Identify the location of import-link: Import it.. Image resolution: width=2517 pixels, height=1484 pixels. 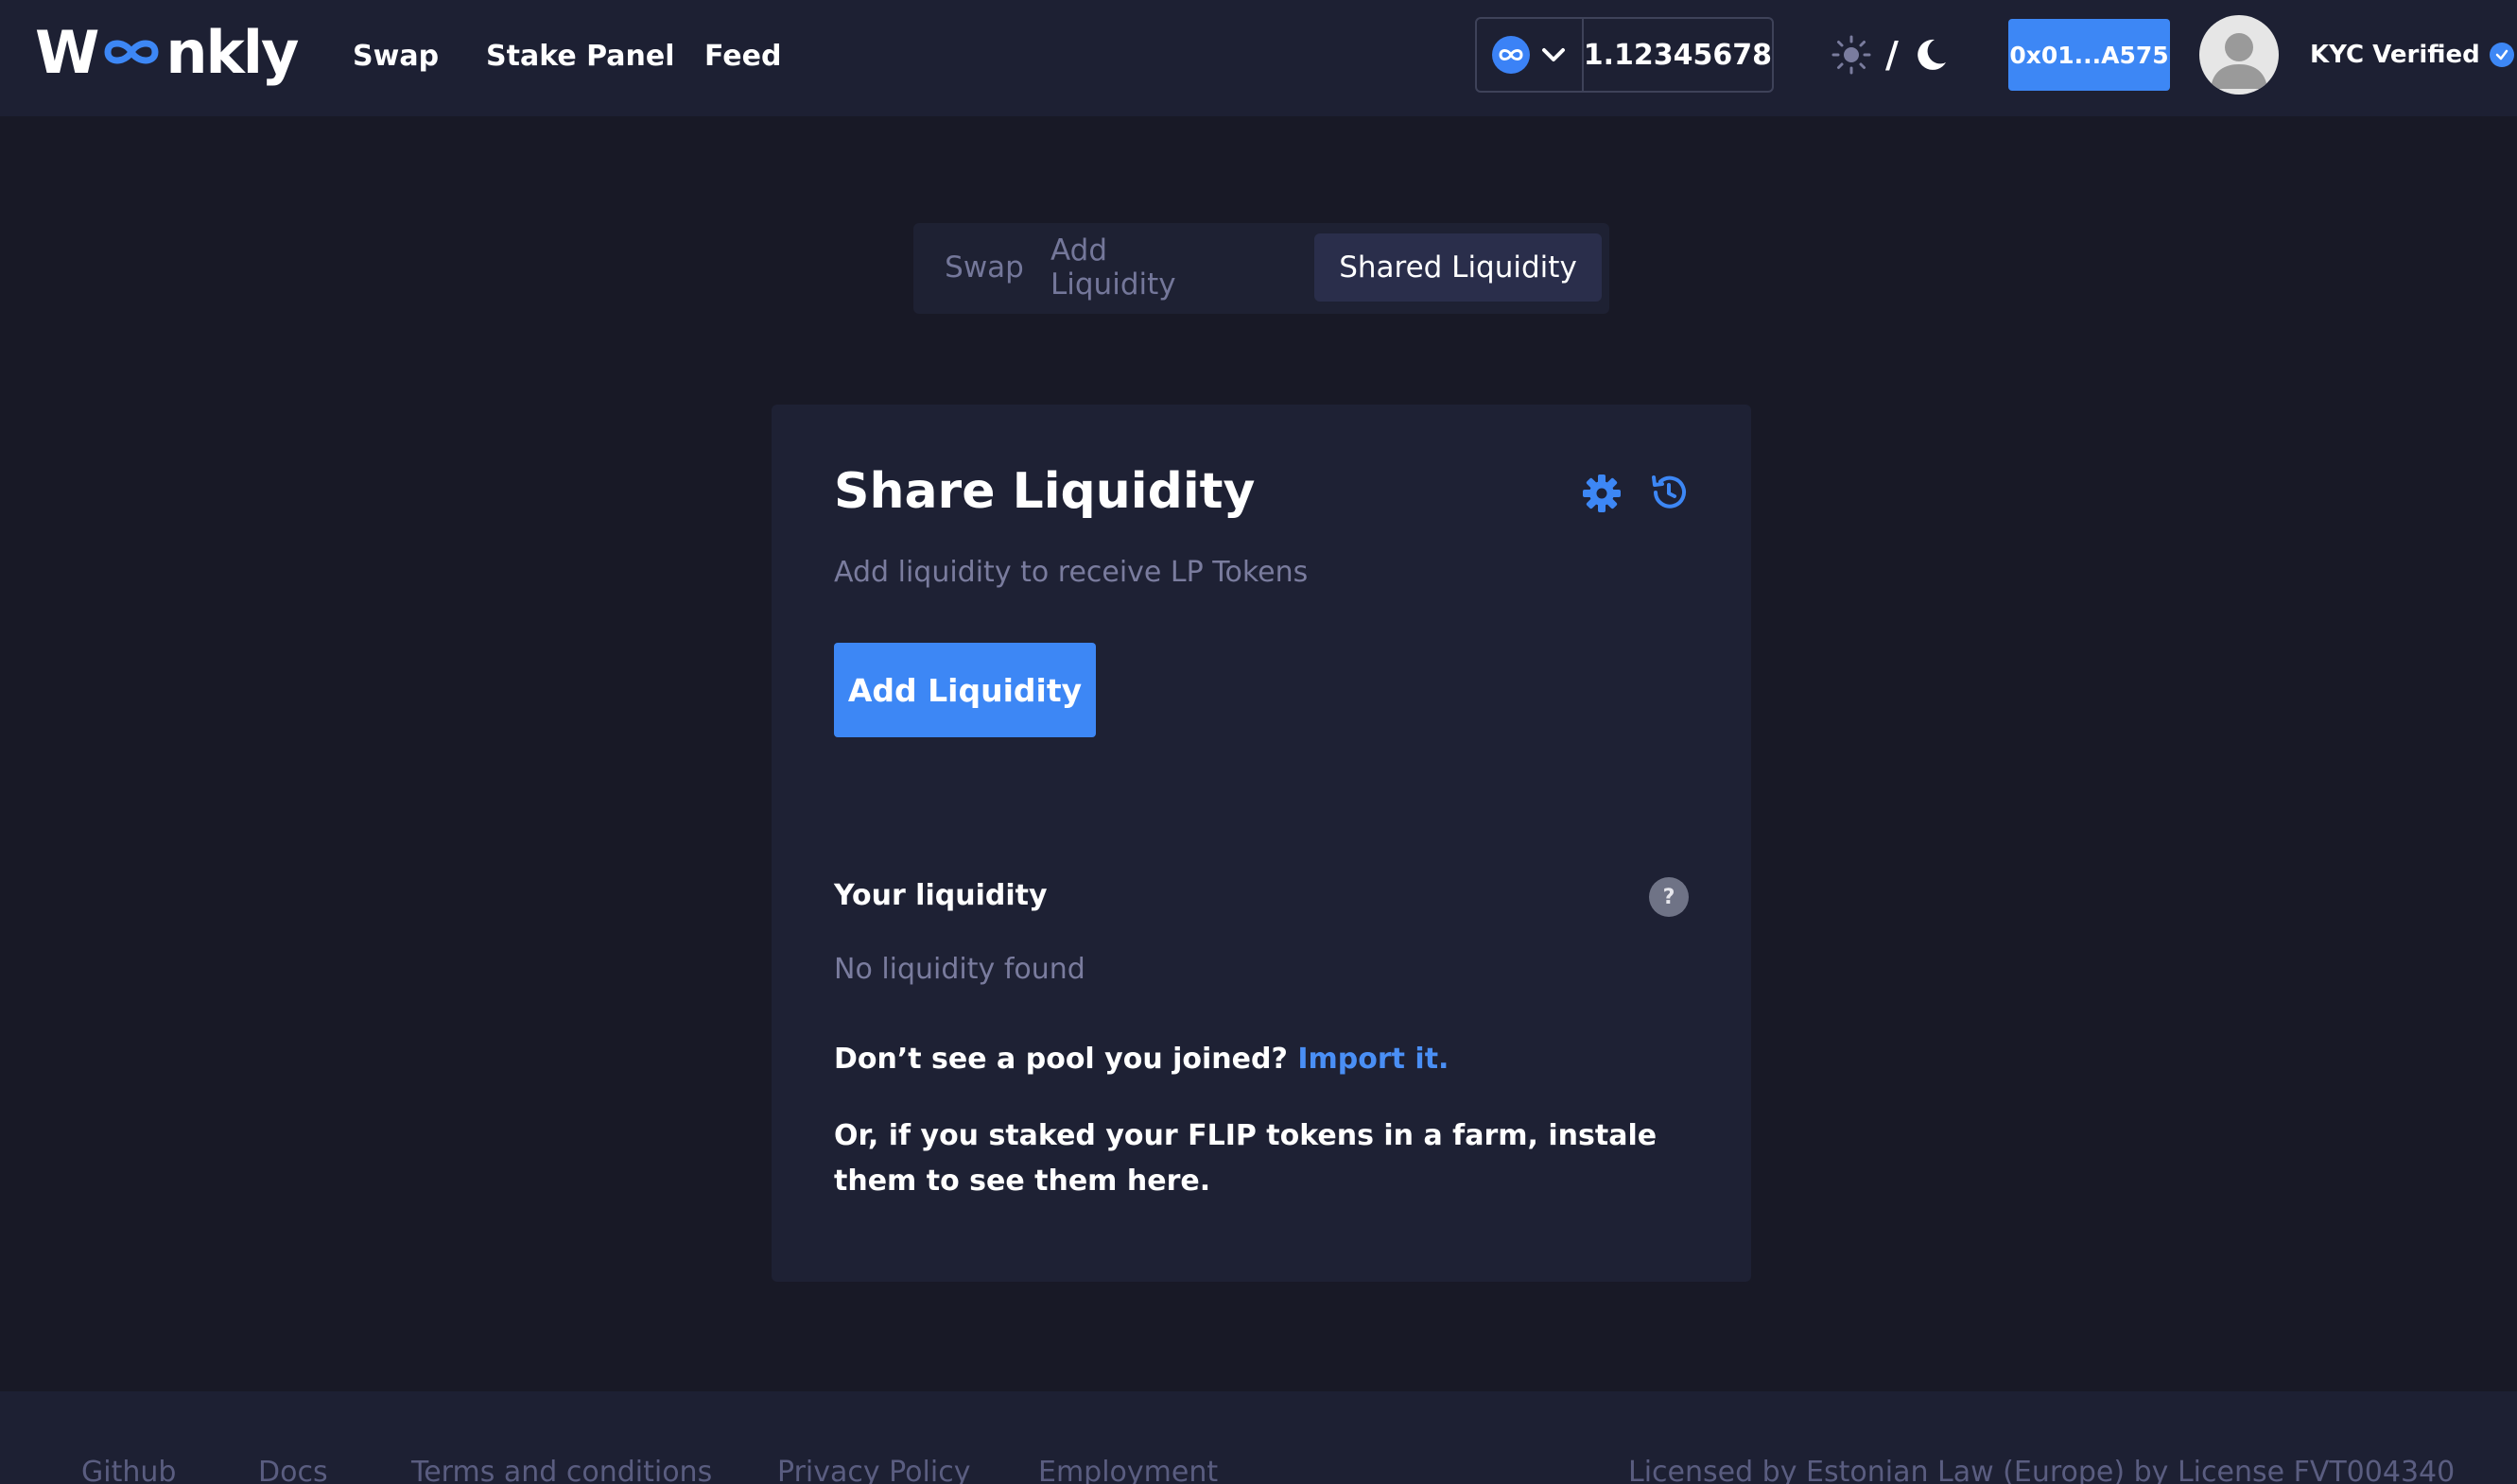
(1373, 1059).